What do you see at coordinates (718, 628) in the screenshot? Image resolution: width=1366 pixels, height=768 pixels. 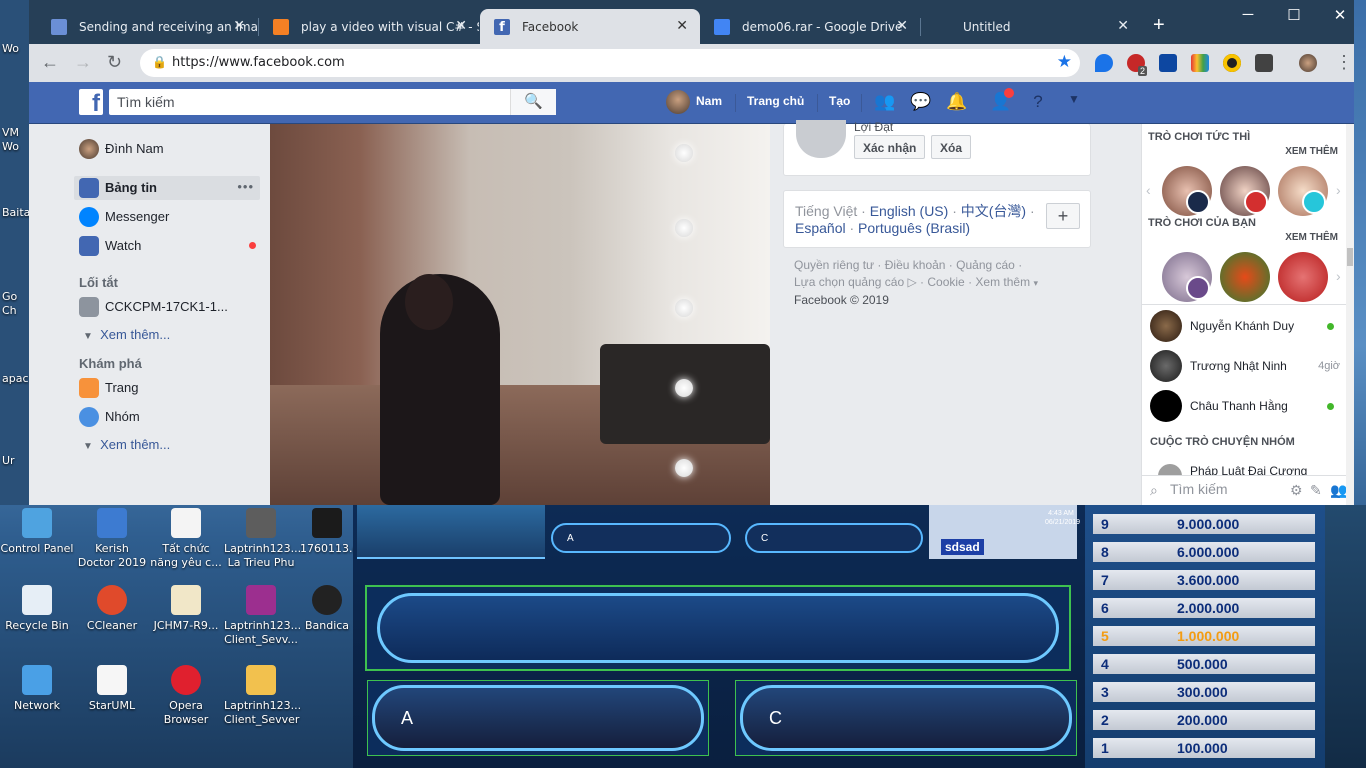 I see `question-box` at bounding box center [718, 628].